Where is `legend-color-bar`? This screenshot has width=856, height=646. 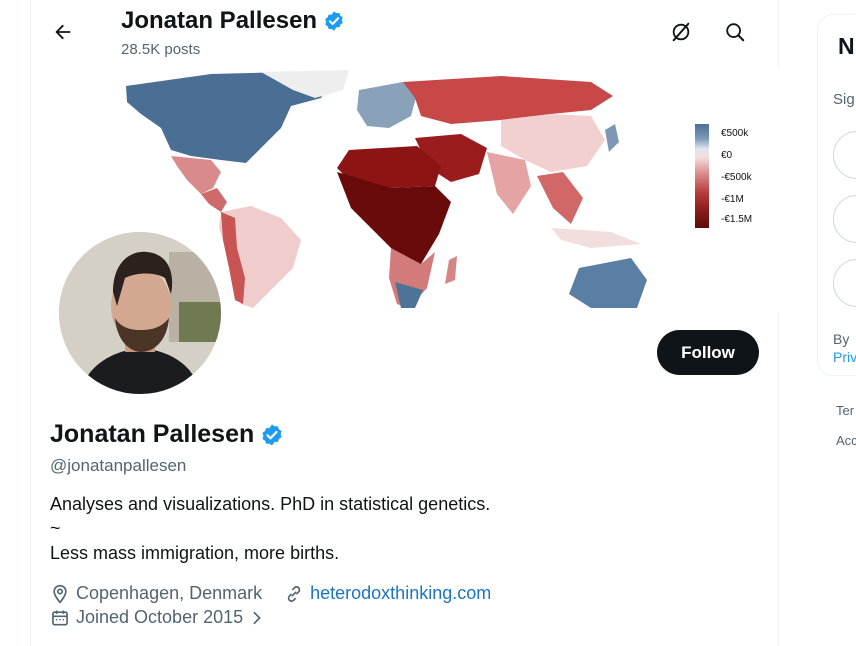 legend-color-bar is located at coordinates (702, 176).